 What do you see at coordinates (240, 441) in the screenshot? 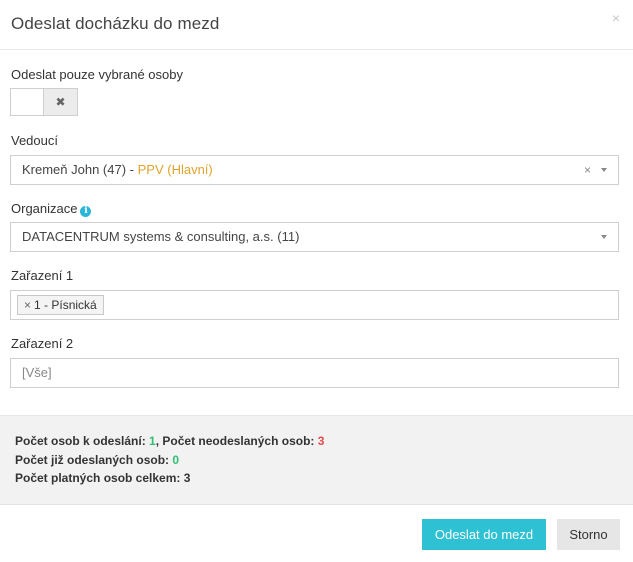
I see `not-sent-label: Počet neodeslaných osob:` at bounding box center [240, 441].